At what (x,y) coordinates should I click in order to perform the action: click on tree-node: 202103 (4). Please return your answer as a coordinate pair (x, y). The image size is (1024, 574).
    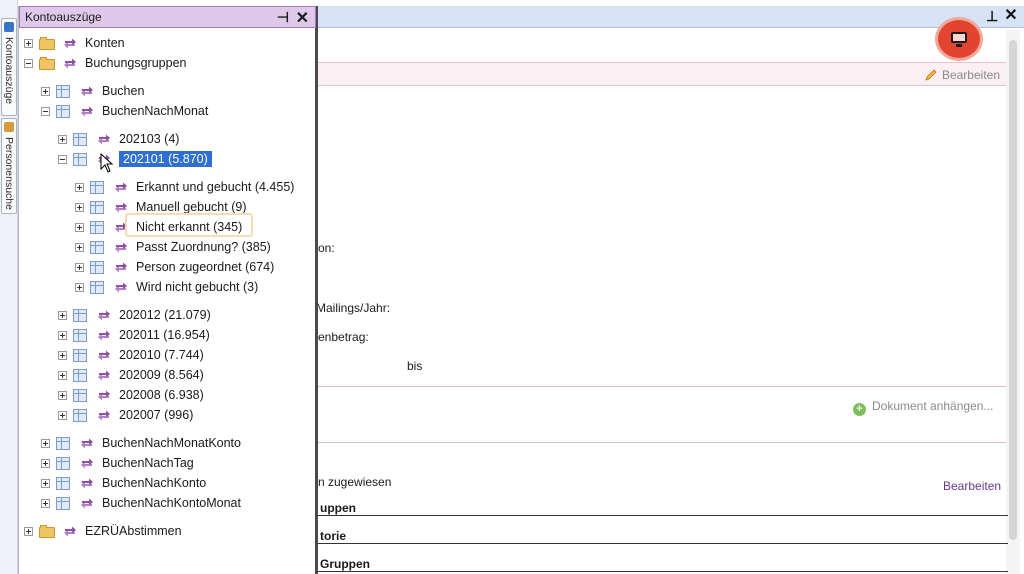
    Looking at the image, I should click on (118, 139).